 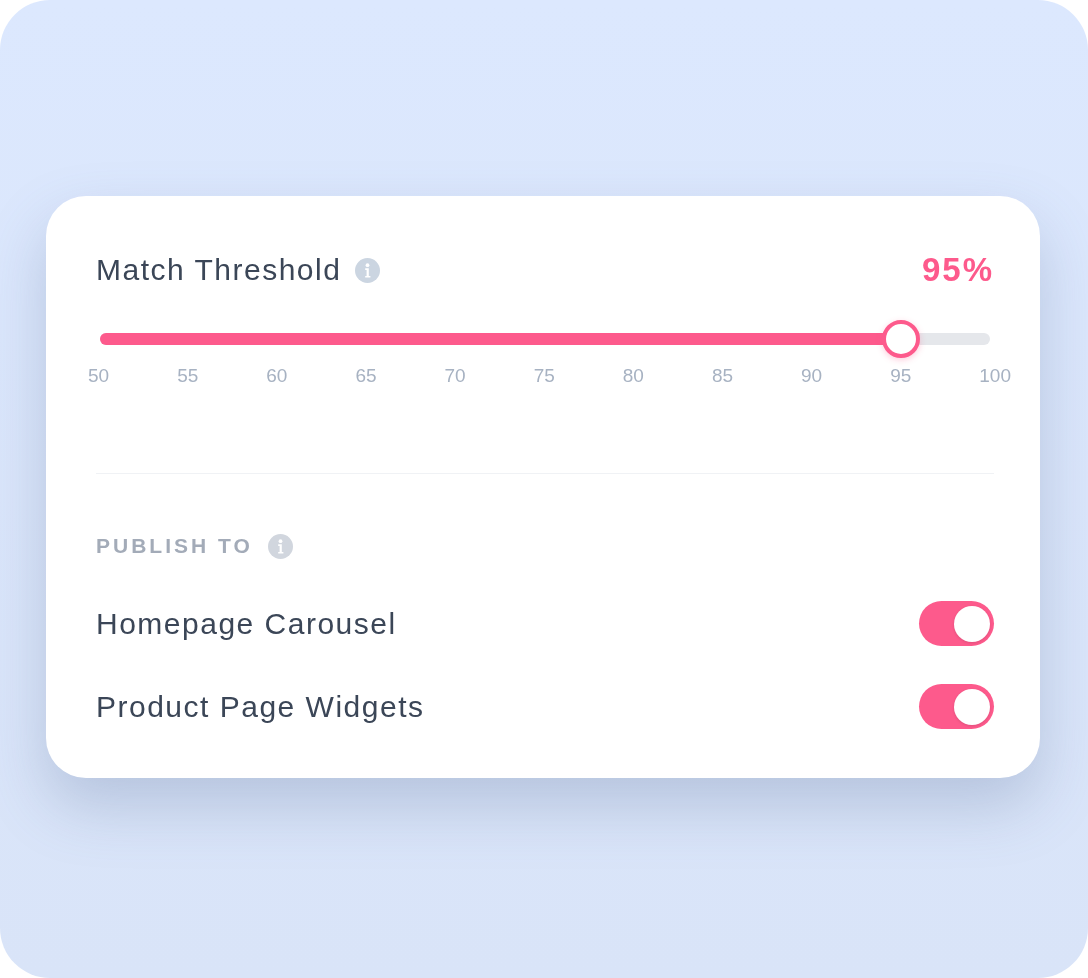 I want to click on tick-label: 50, so click(x=99, y=376).